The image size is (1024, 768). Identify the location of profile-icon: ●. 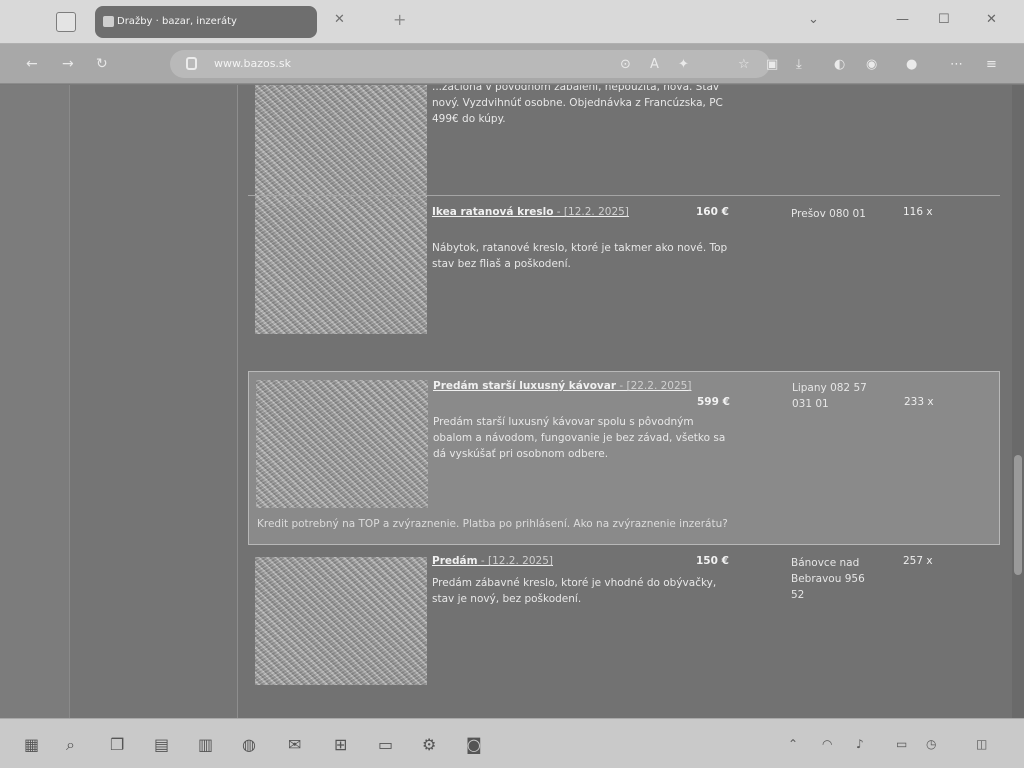
(911, 64).